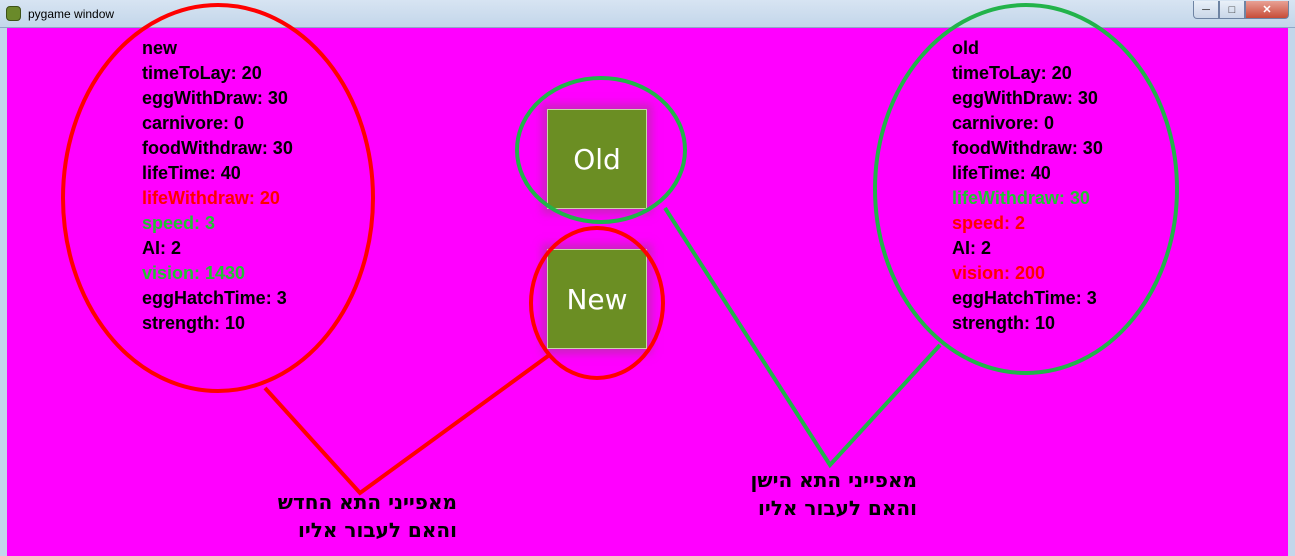  I want to click on old-cell-annotation: מאפייני התא הישן והאם לעבור אליו, so click(808, 494).